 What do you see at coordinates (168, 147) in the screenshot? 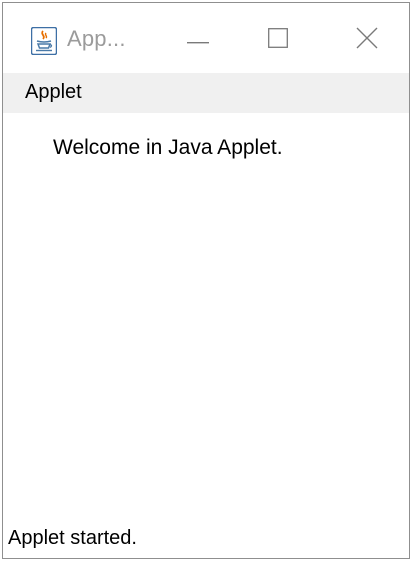
I see `welcome-message: Welcome in Java Applet.` at bounding box center [168, 147].